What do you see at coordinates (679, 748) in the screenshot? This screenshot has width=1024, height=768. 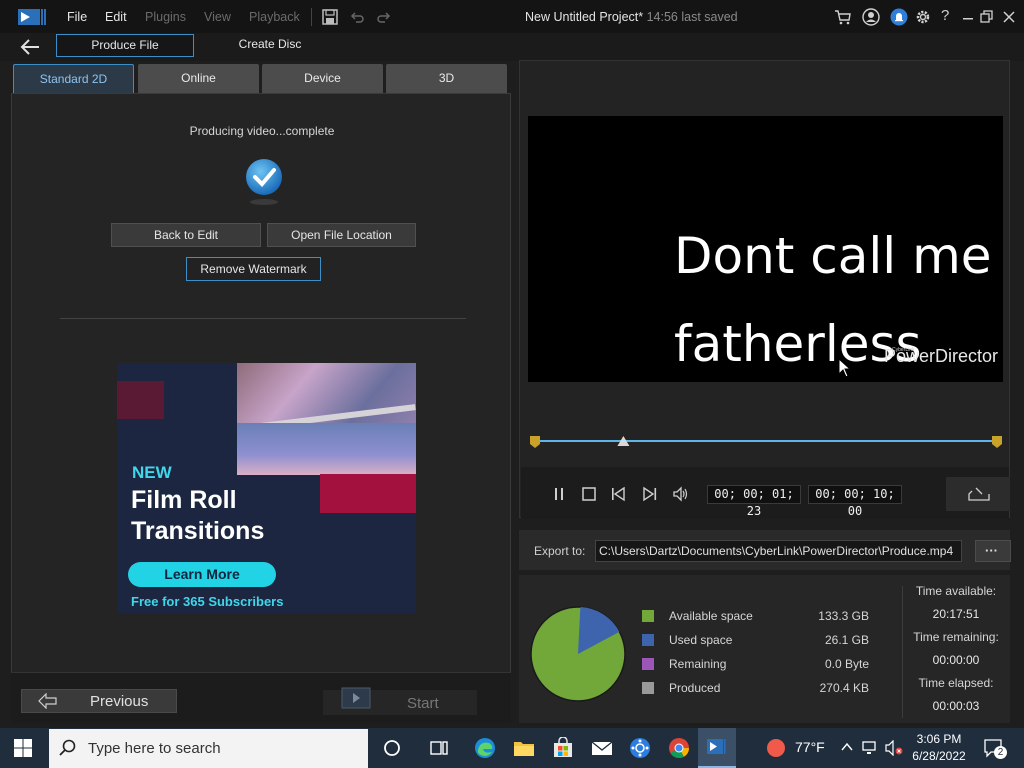 I see `chrome-icon` at bounding box center [679, 748].